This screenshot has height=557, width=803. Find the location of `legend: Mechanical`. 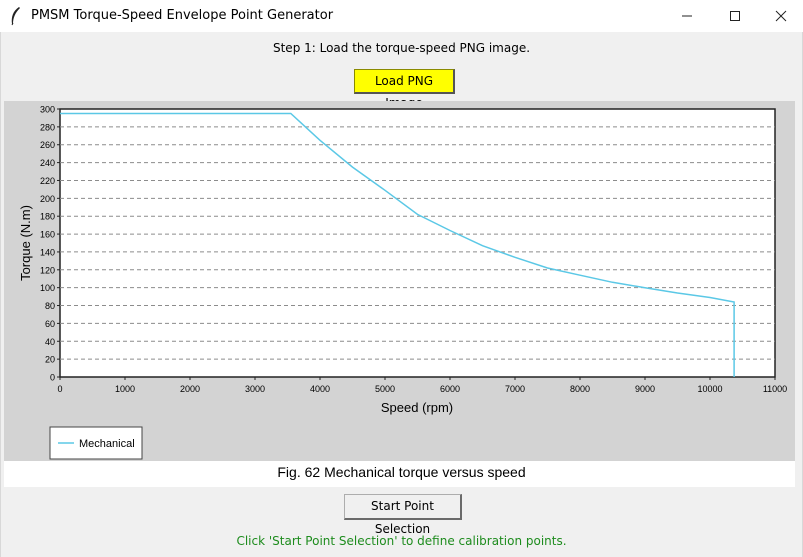

legend: Mechanical is located at coordinates (96, 443).